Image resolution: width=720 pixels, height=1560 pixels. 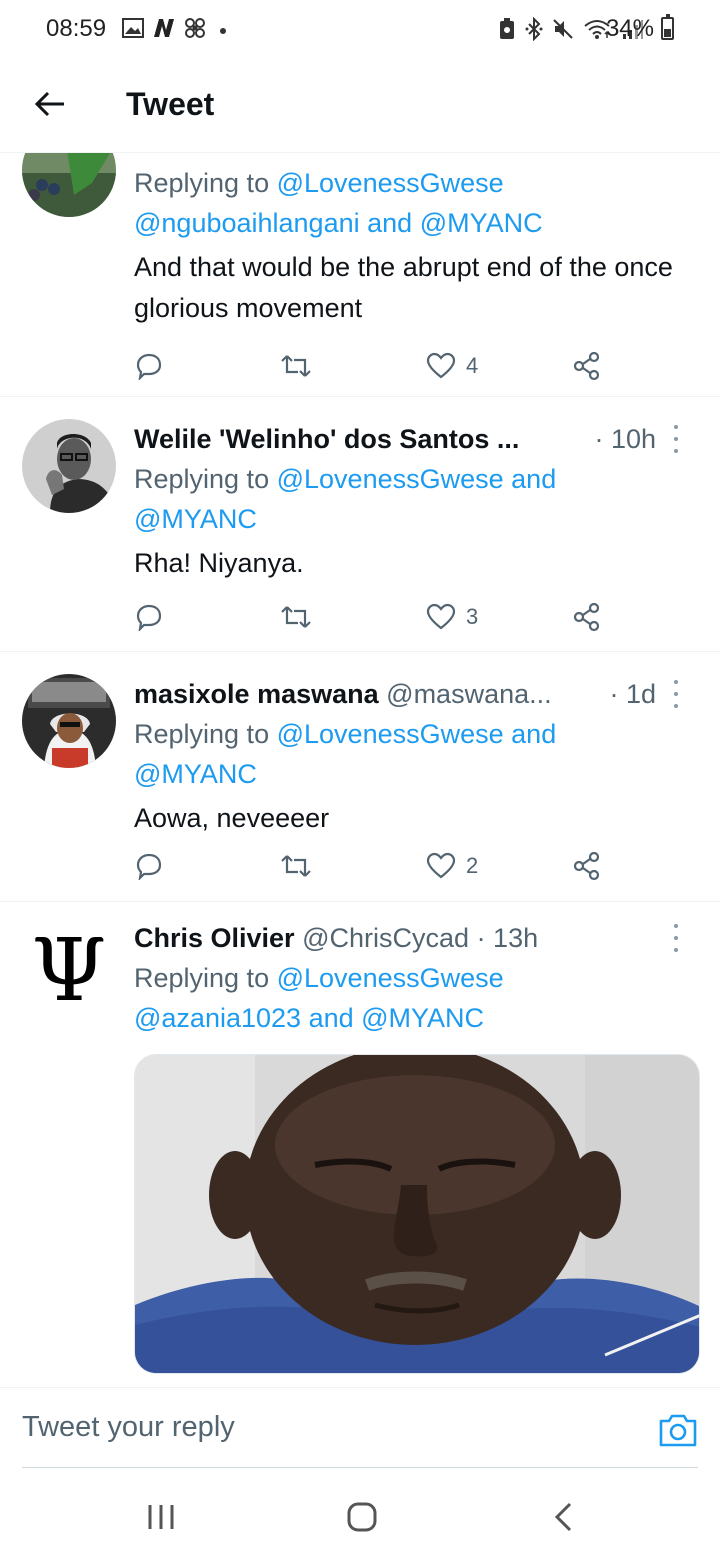 What do you see at coordinates (452, 866) in the screenshot?
I see `like-button: 2` at bounding box center [452, 866].